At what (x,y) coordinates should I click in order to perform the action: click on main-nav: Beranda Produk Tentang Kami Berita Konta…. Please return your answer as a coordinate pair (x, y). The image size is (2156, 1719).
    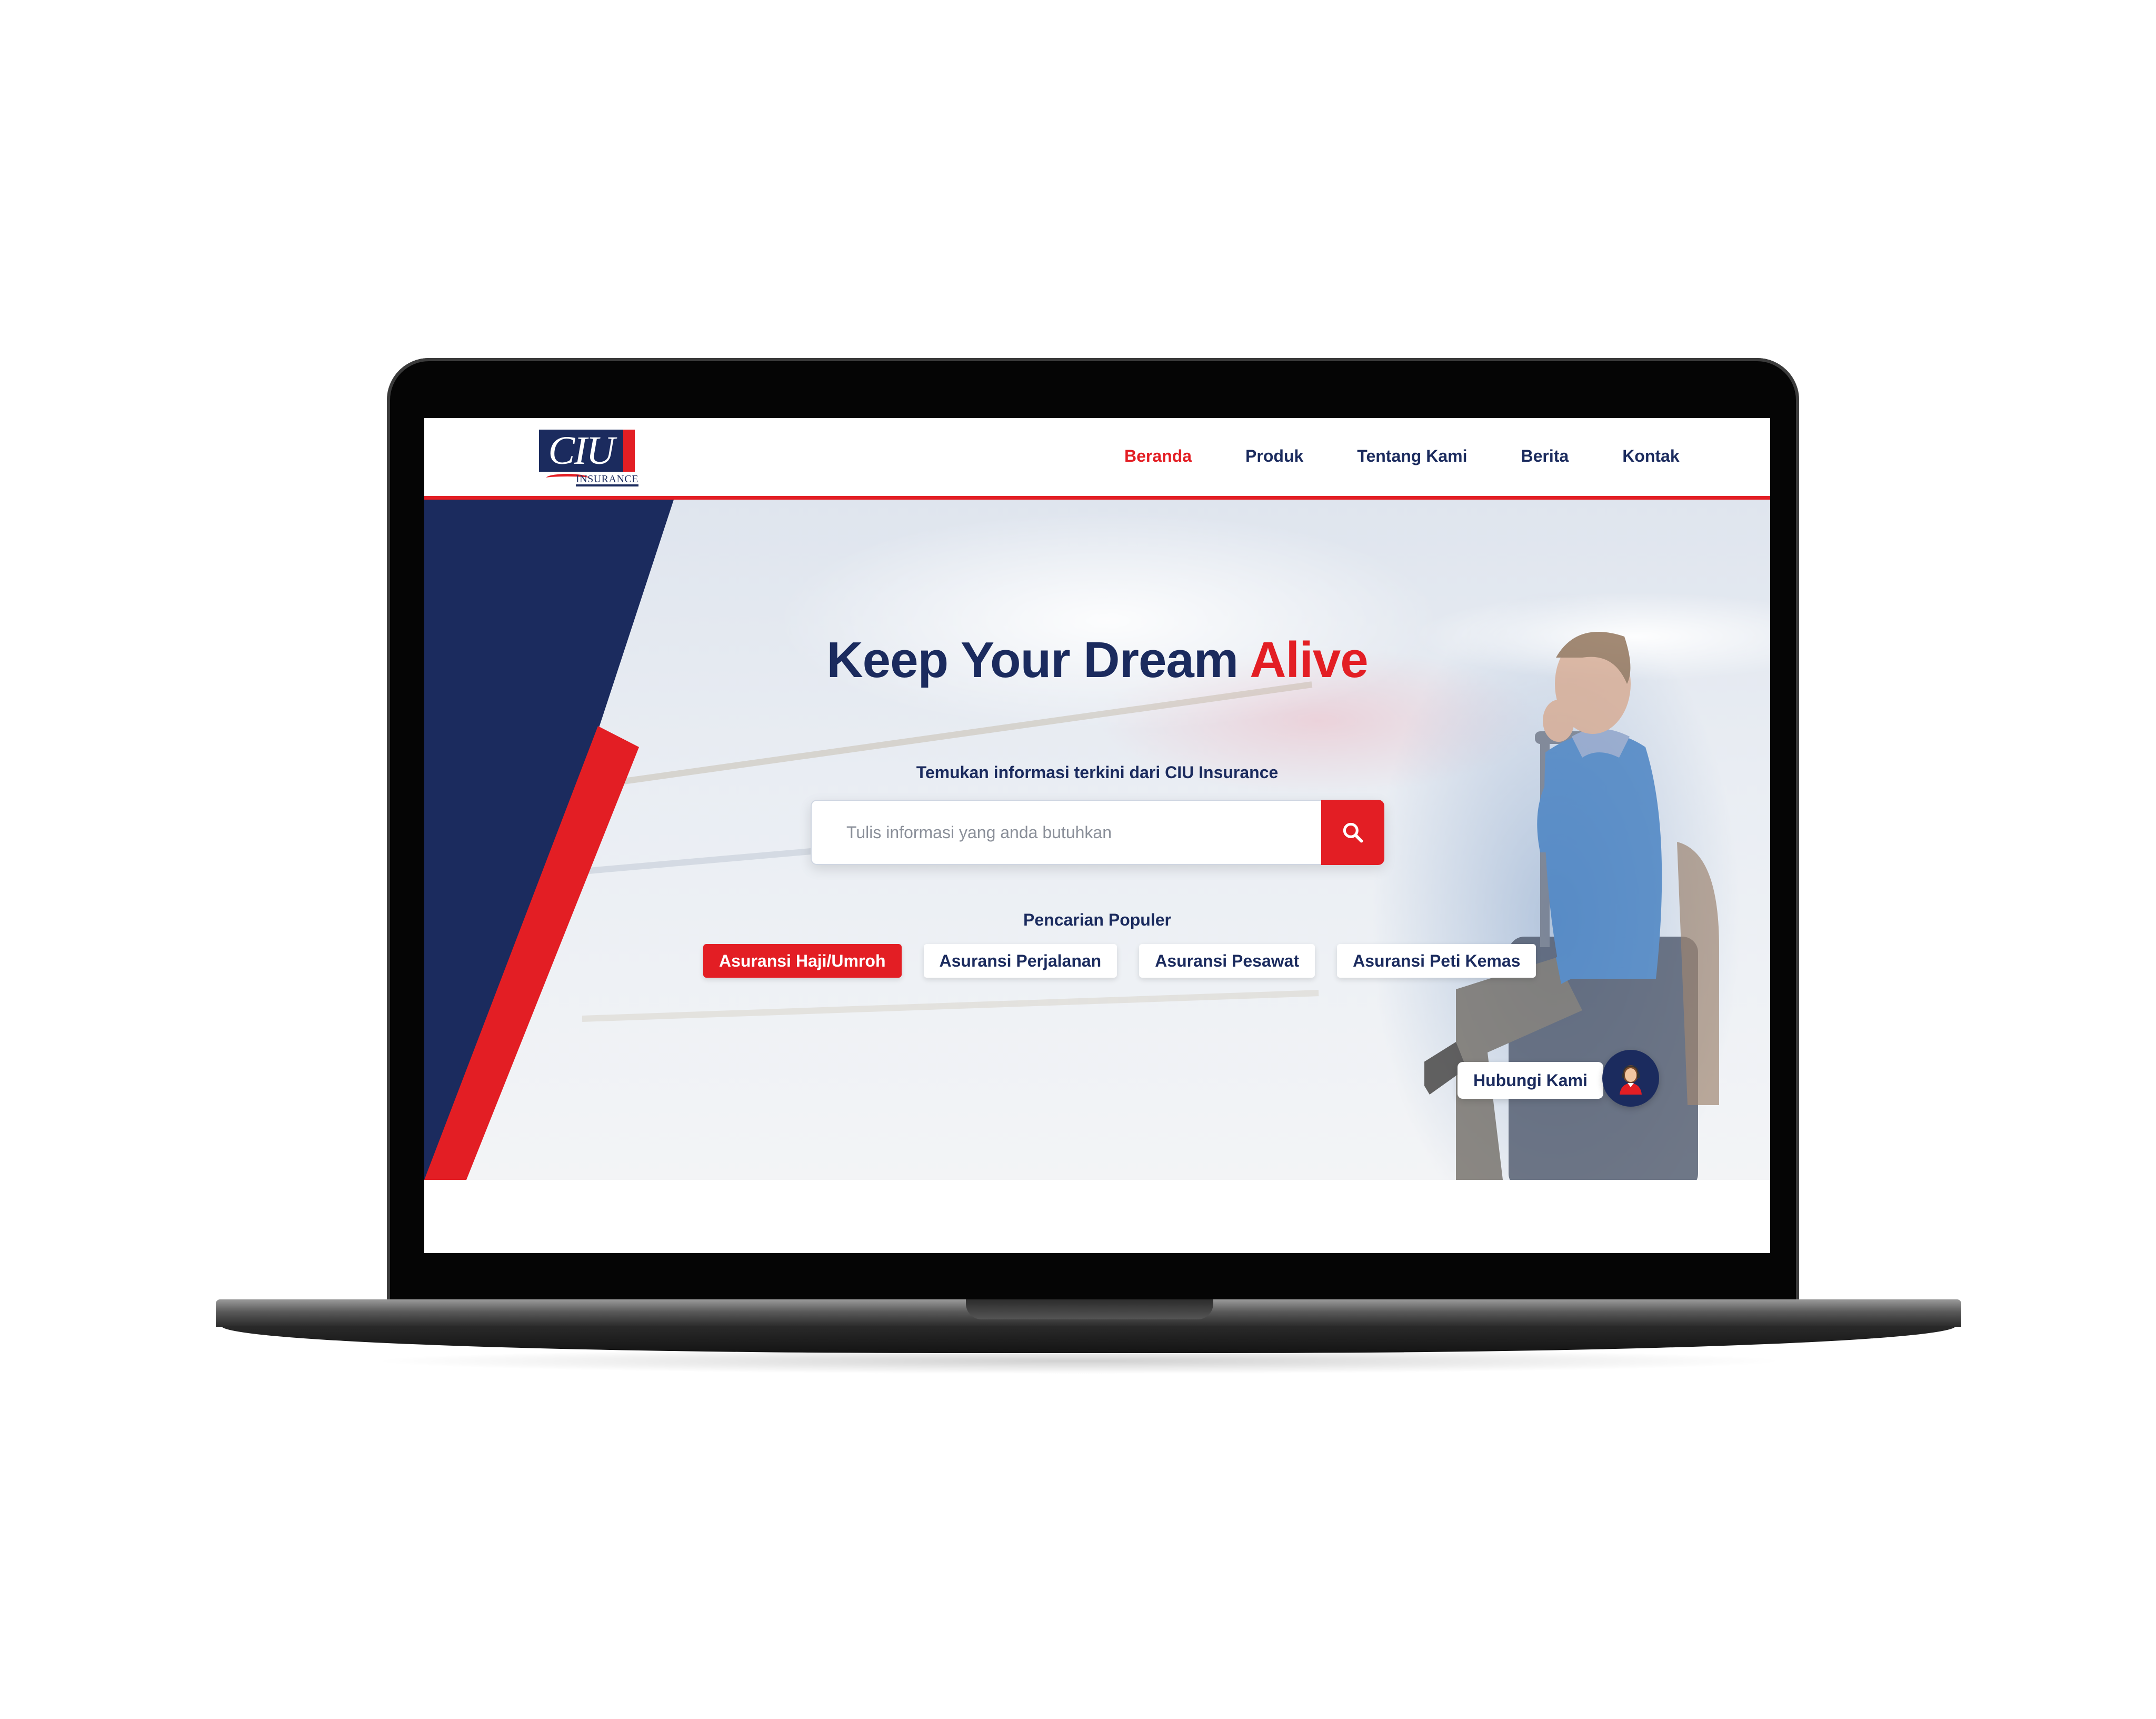
    Looking at the image, I should click on (1428, 456).